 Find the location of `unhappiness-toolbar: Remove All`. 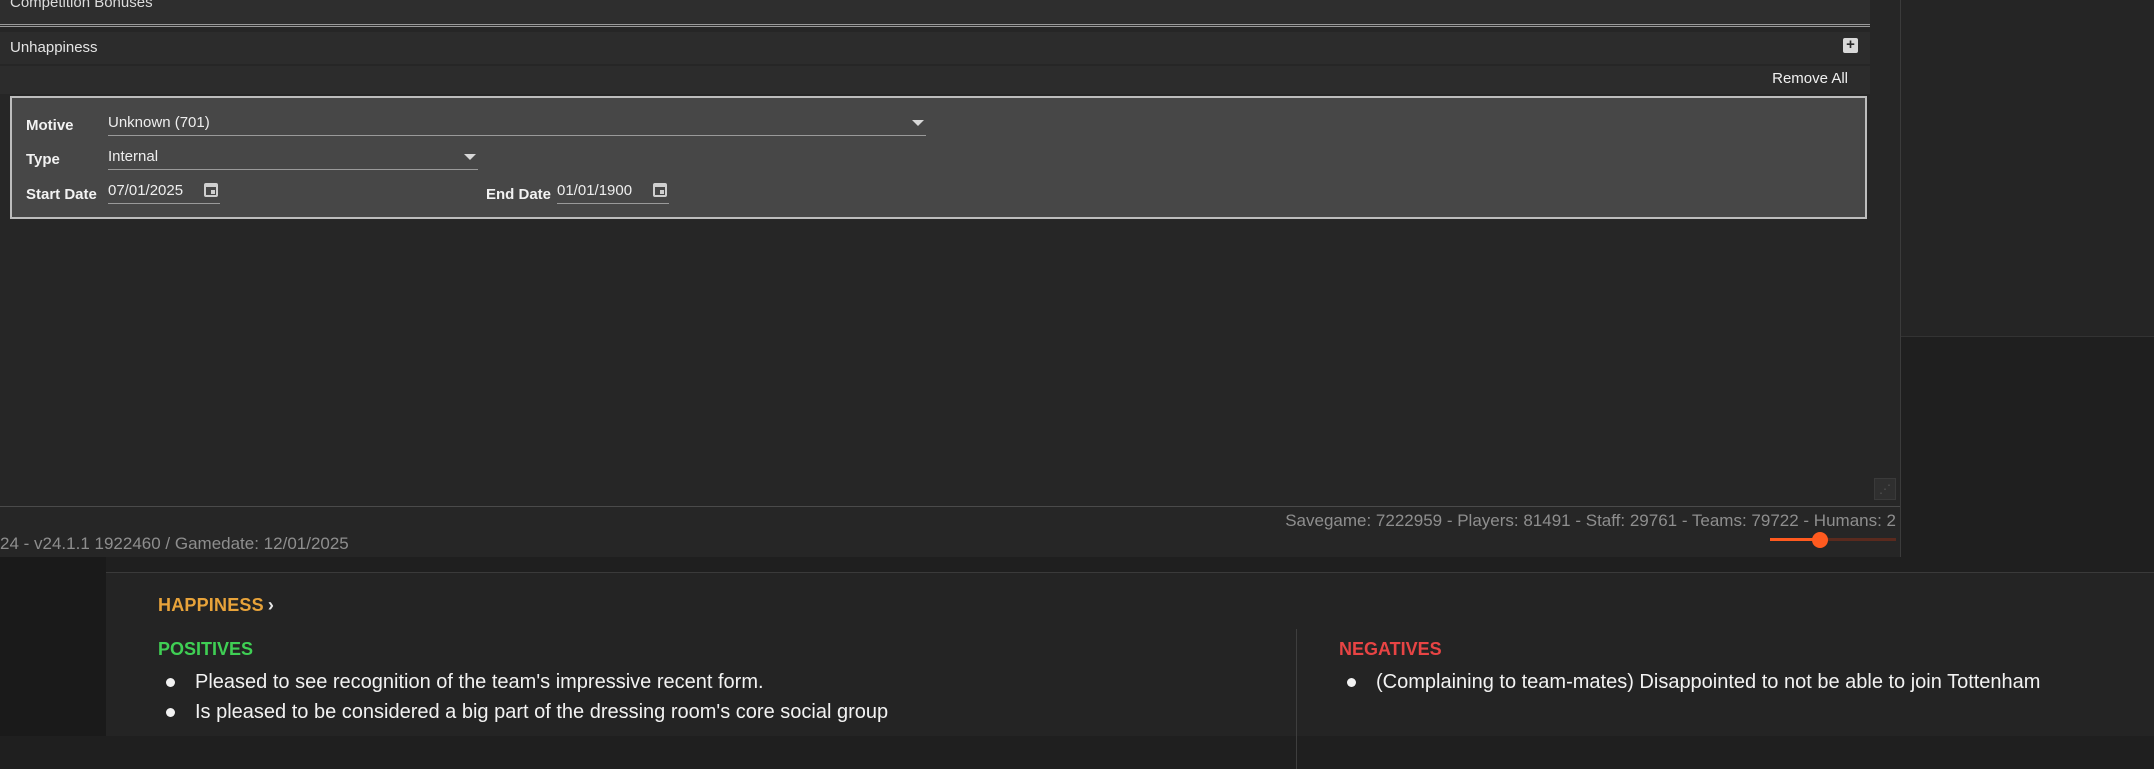

unhappiness-toolbar: Remove All is located at coordinates (935, 80).